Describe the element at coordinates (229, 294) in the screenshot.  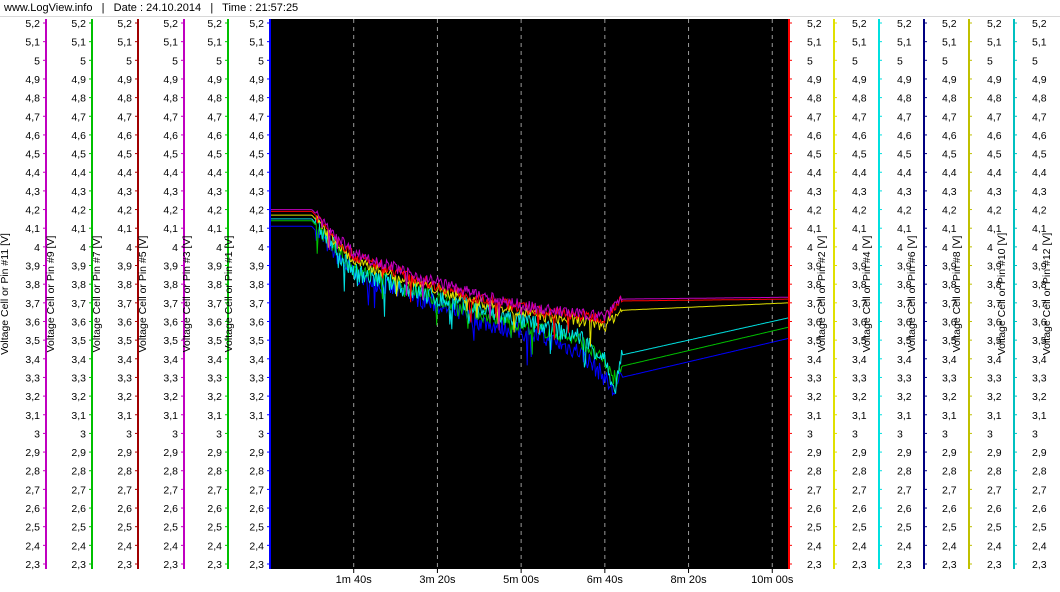
I see `axis-label: Voltage Cell or Pin #1 [V]` at that location.